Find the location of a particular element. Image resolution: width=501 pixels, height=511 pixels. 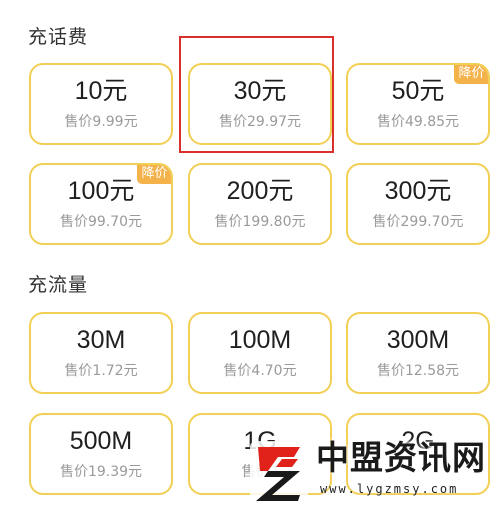

option-price: 售价12.58元 is located at coordinates (418, 371).